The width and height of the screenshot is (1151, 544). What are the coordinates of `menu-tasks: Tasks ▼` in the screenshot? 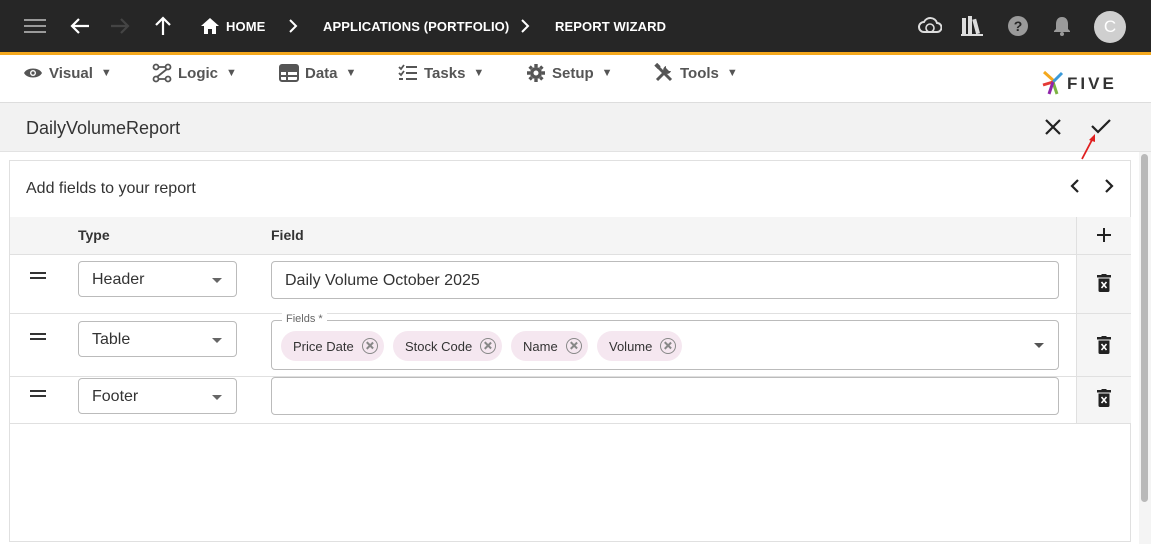 It's located at (441, 73).